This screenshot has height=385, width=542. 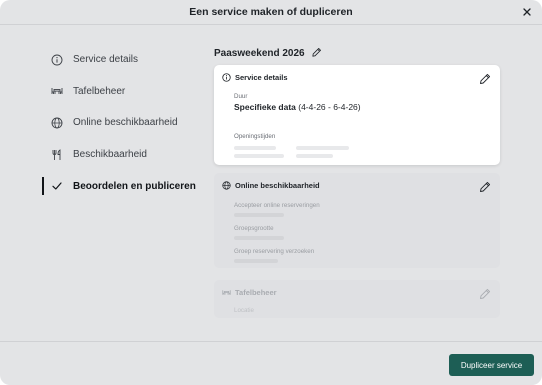 I want to click on modal-header: Een service maken of dupliceren, so click(x=271, y=12).